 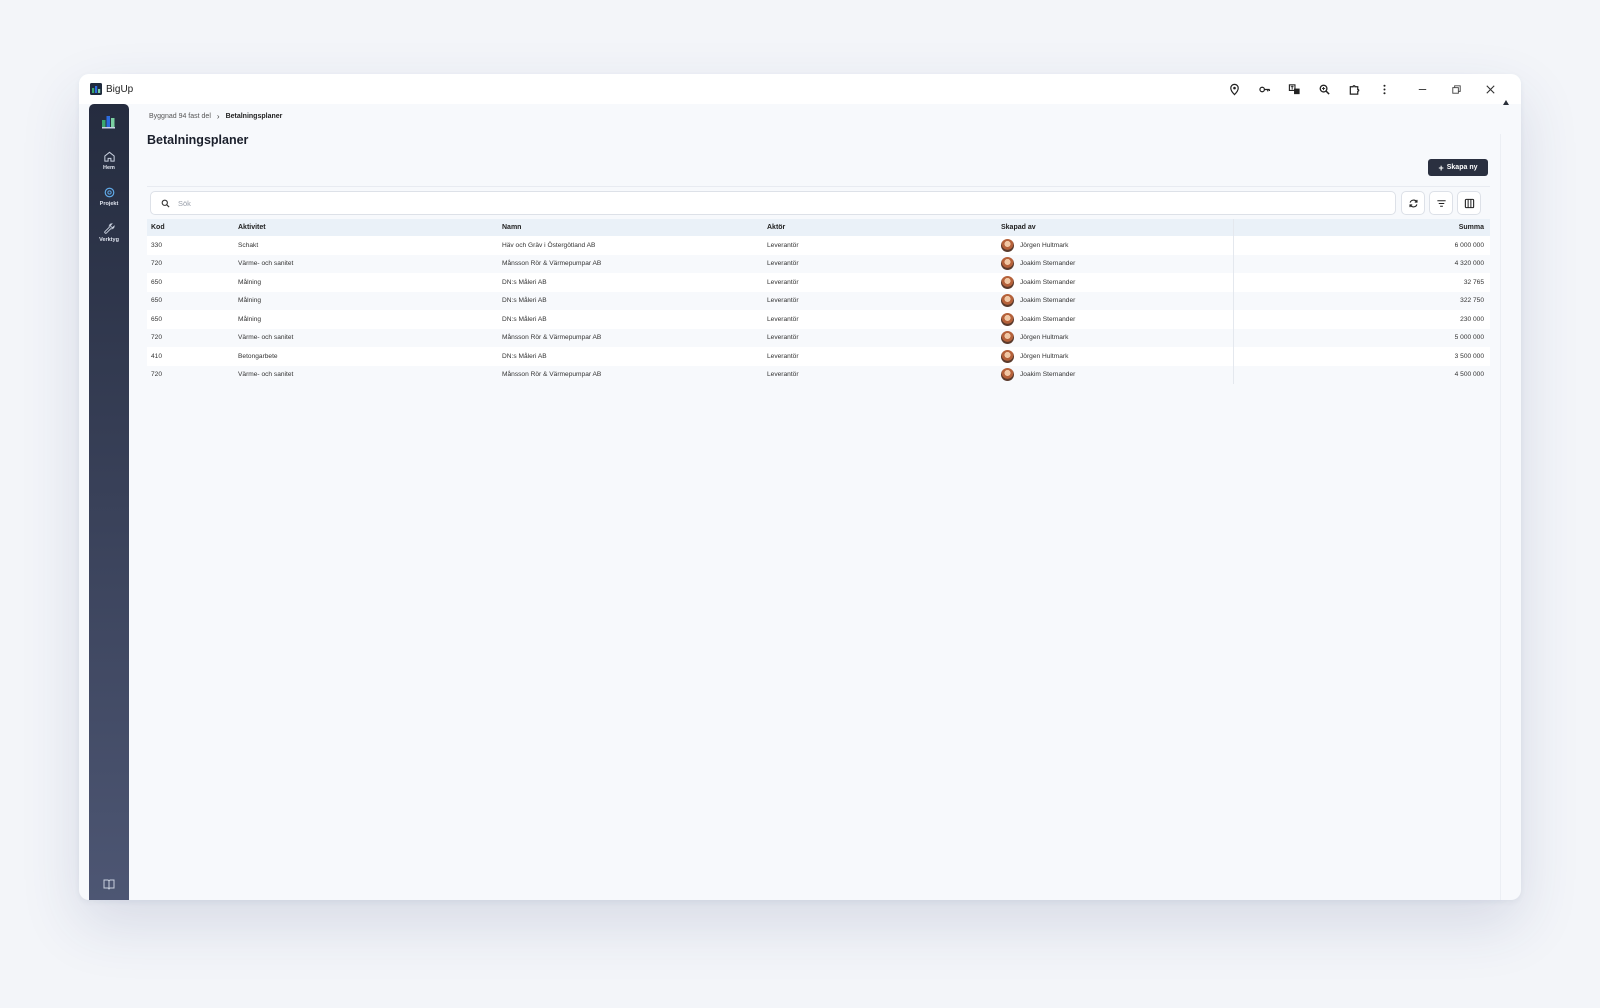 What do you see at coordinates (800, 89) in the screenshot?
I see `title-bar: BigUp` at bounding box center [800, 89].